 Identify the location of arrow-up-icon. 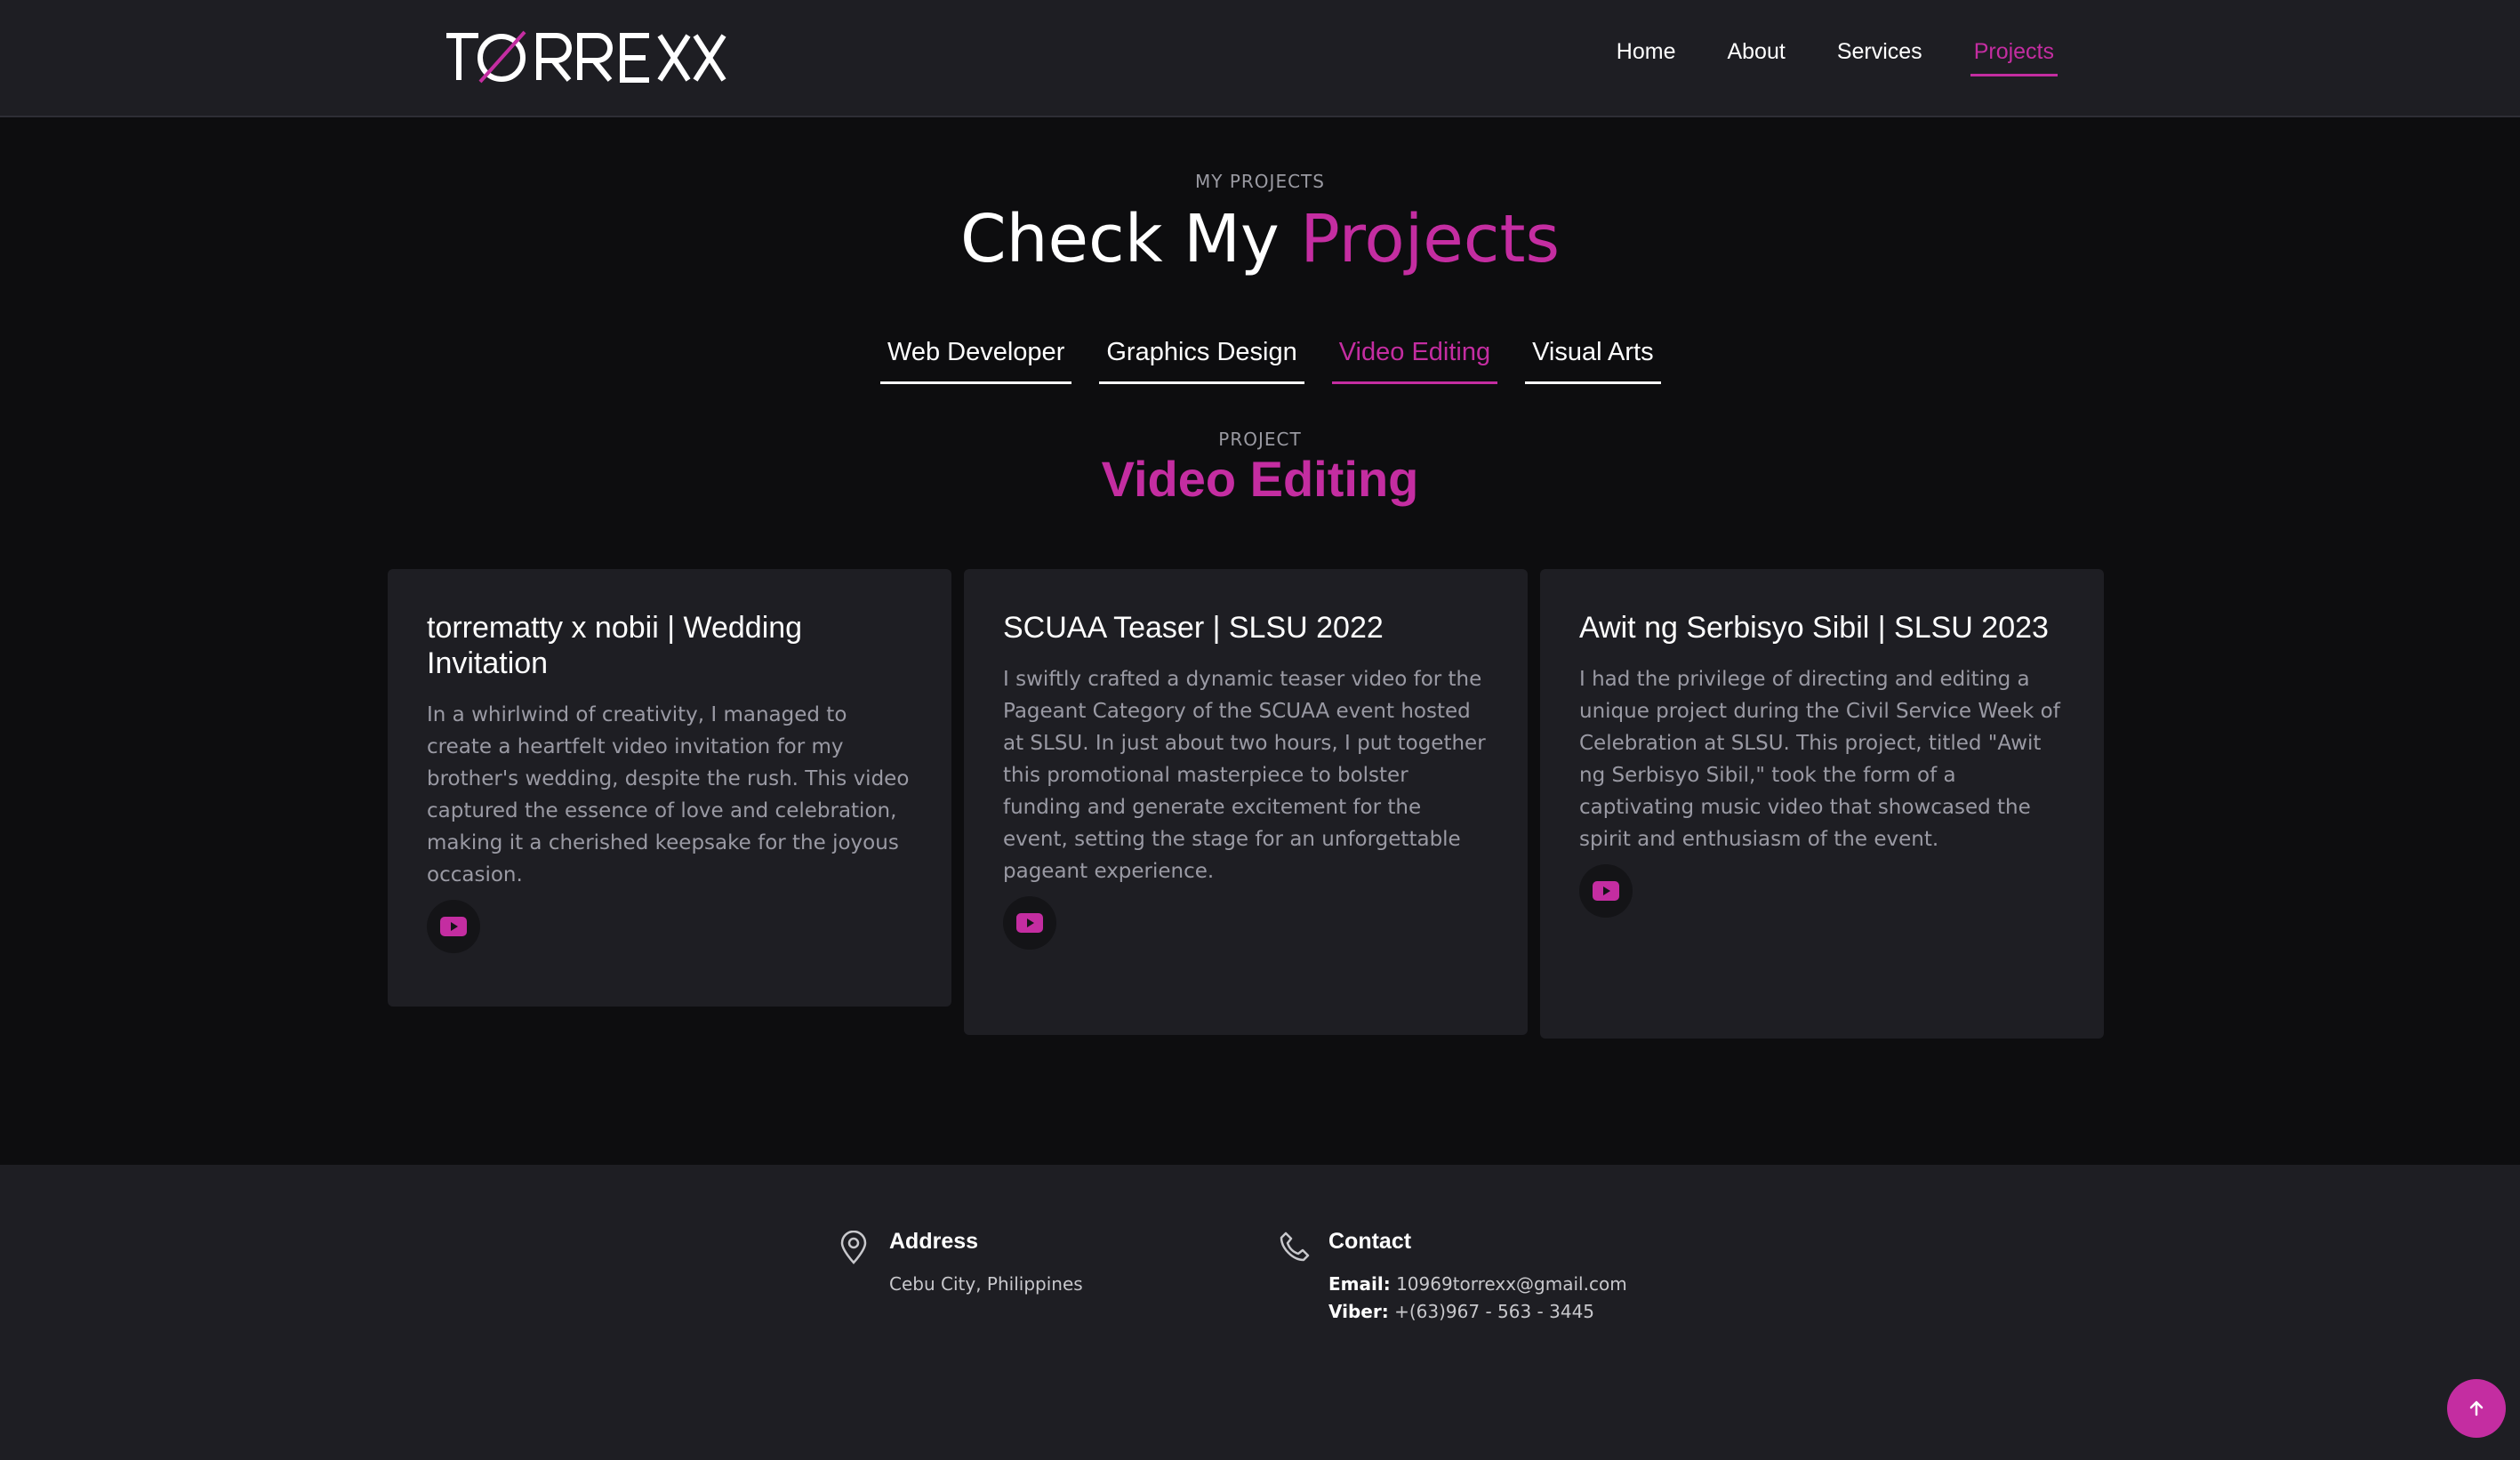
(2477, 1408).